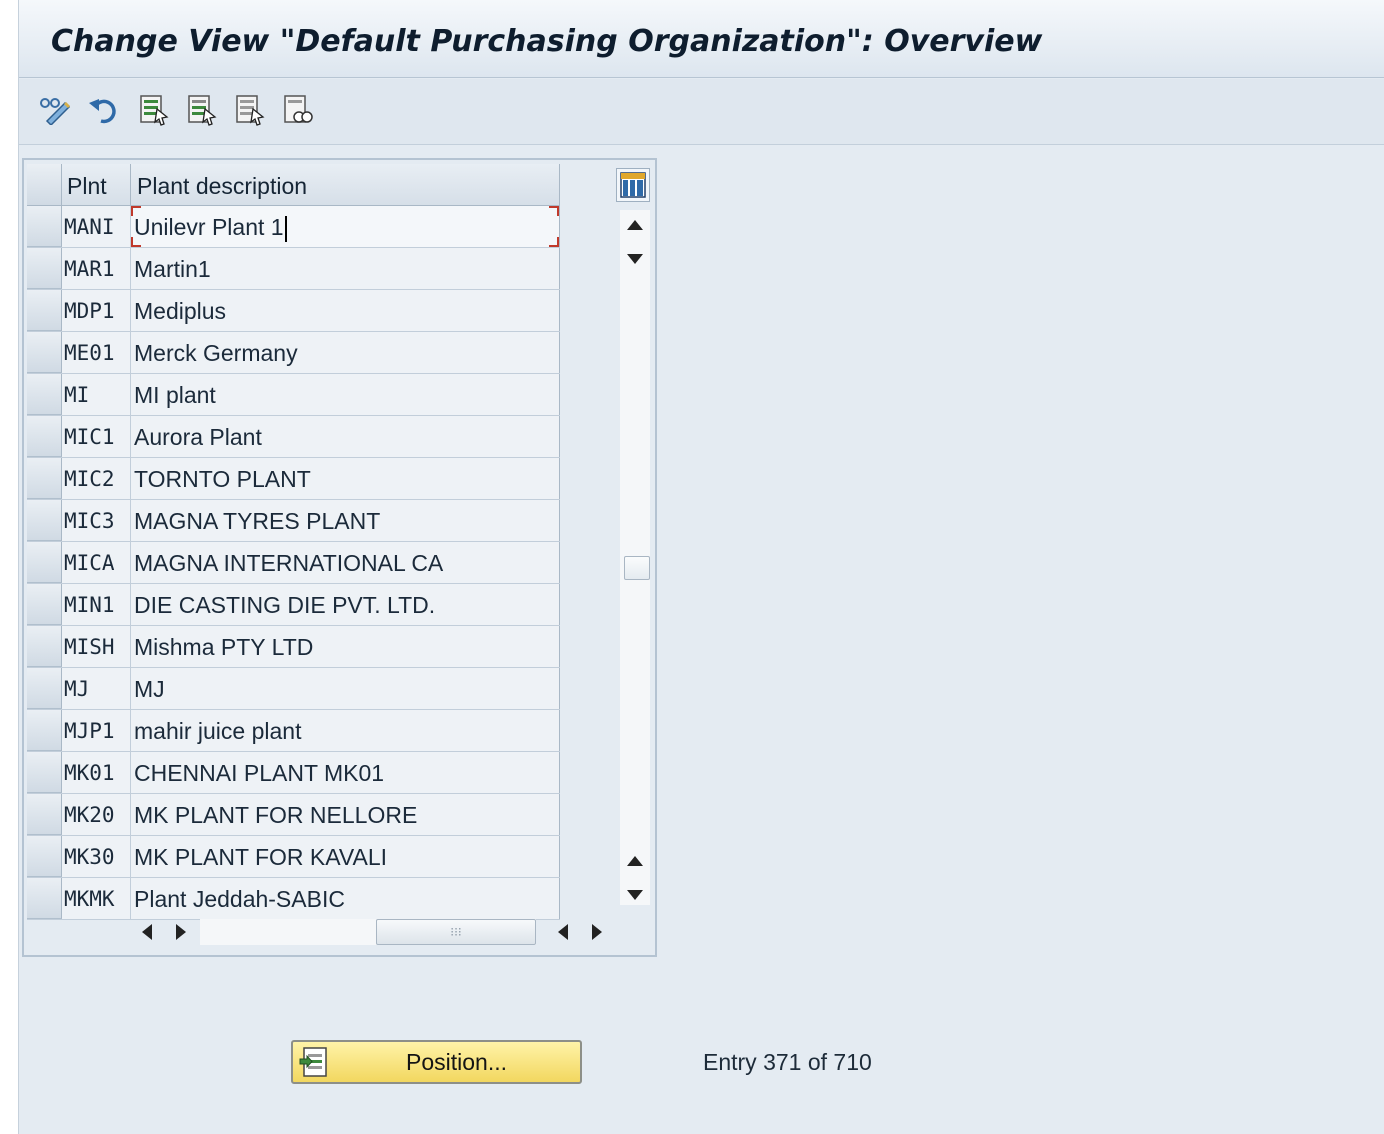  I want to click on plant-code-cell: MIN1, so click(89, 605).